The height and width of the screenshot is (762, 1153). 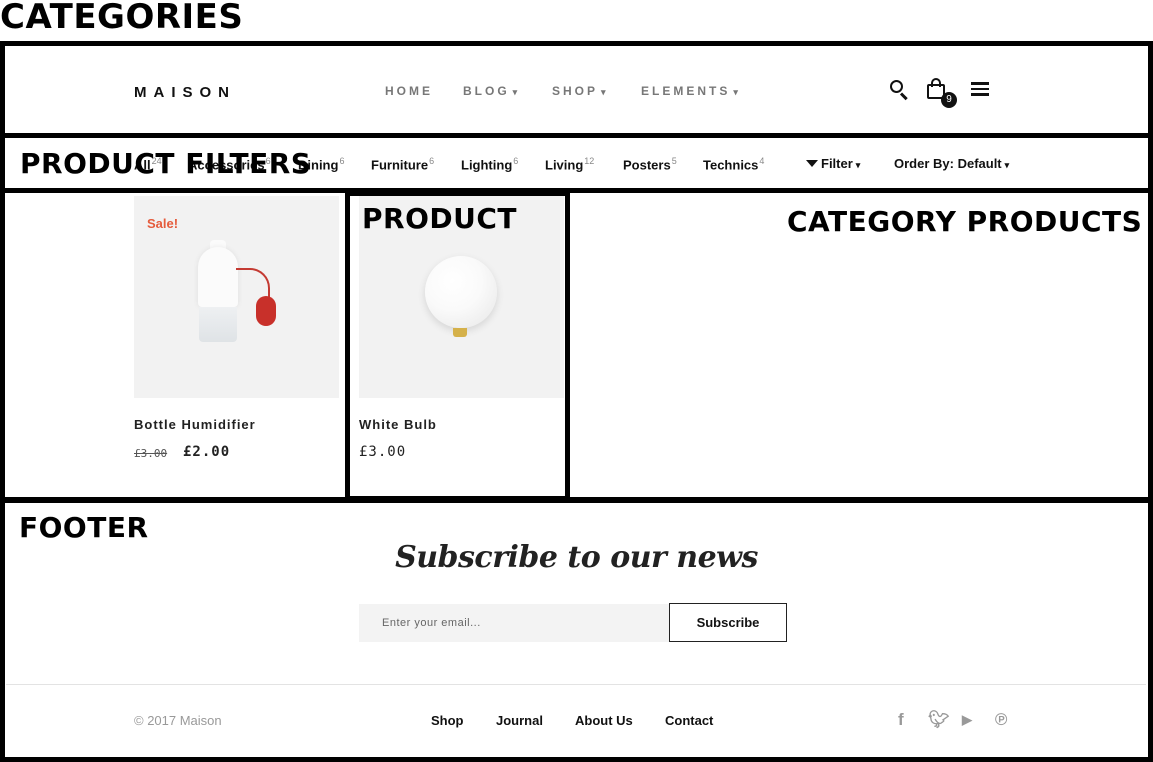 I want to click on product-name: Bottle Humidifier, so click(x=195, y=424).